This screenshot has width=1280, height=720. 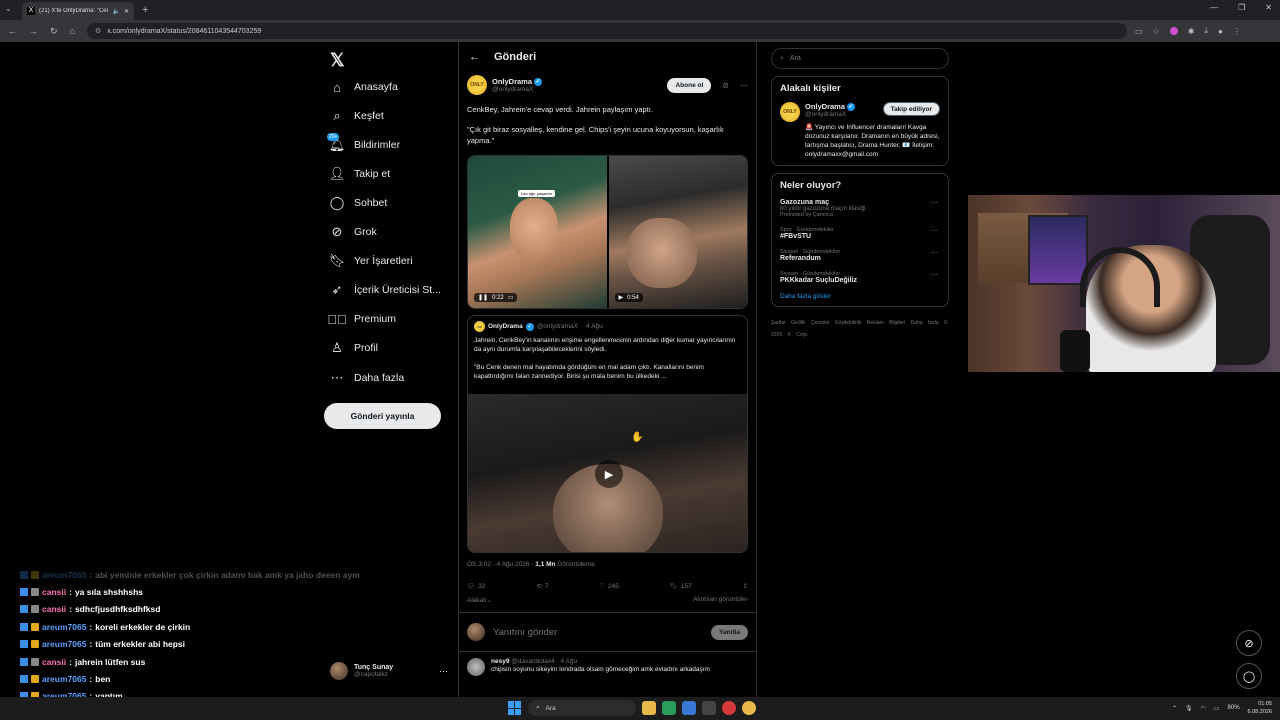 I want to click on author-avatar: ONLY, so click(x=477, y=85).